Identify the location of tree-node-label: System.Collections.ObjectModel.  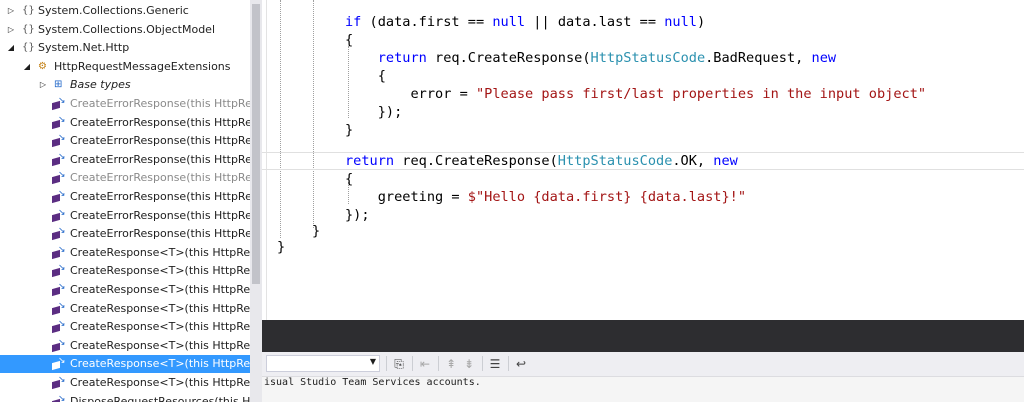
(127, 29).